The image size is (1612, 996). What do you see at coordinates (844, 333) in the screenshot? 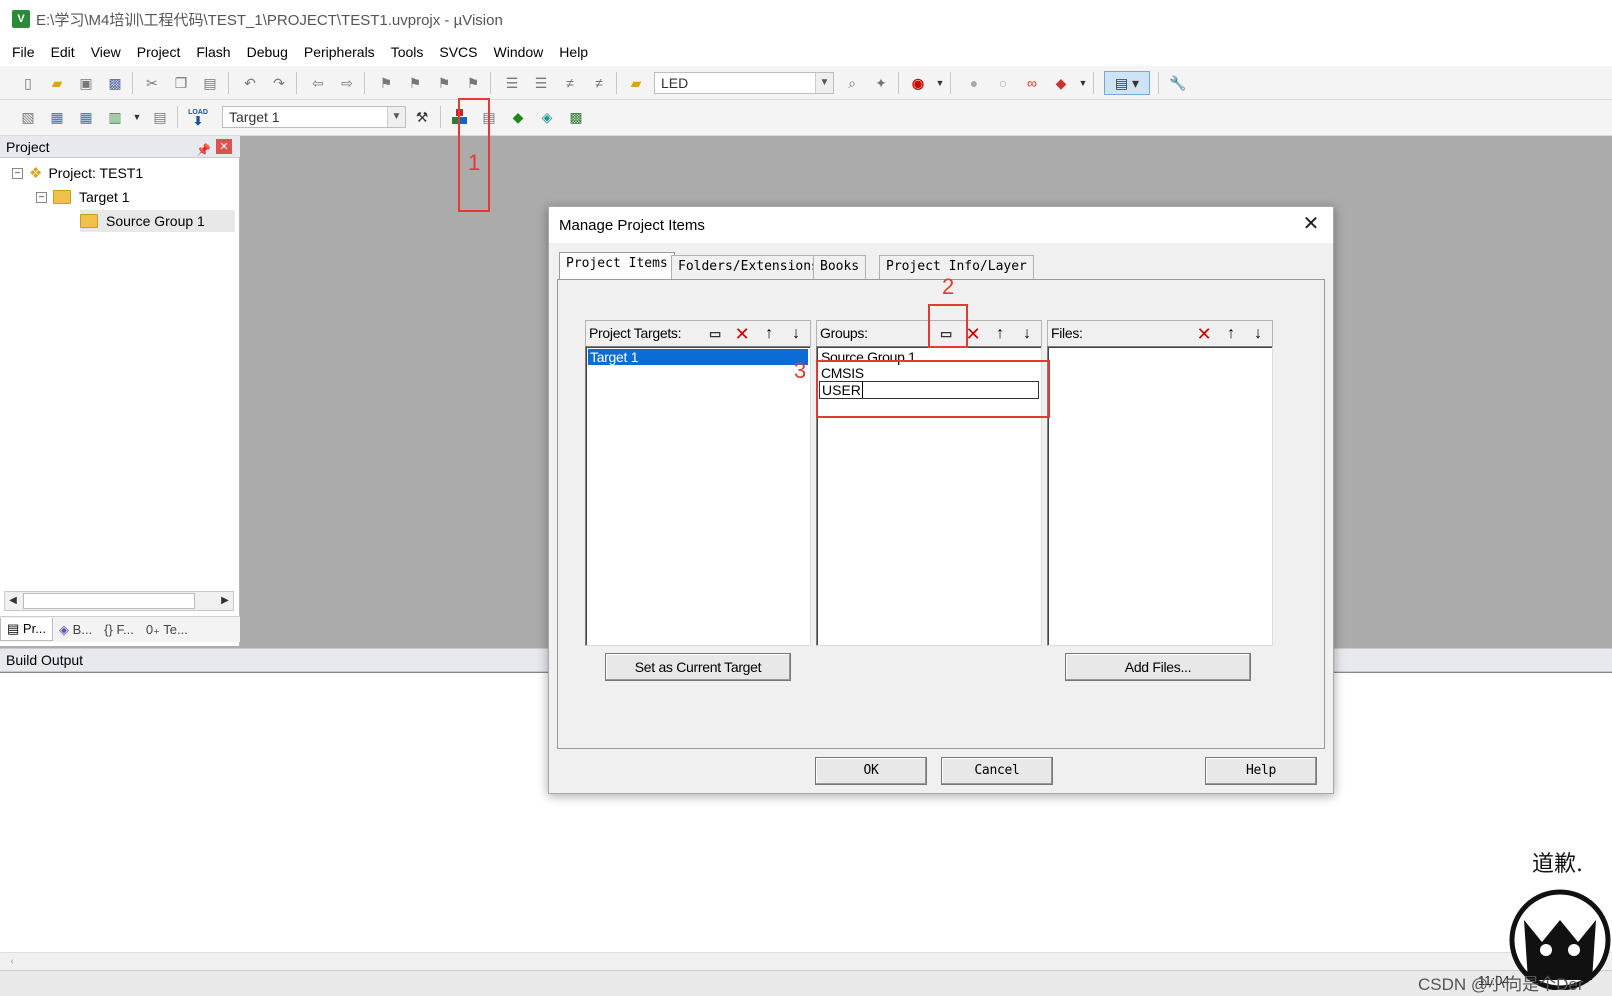
I see `groups-label: Groups:` at bounding box center [844, 333].